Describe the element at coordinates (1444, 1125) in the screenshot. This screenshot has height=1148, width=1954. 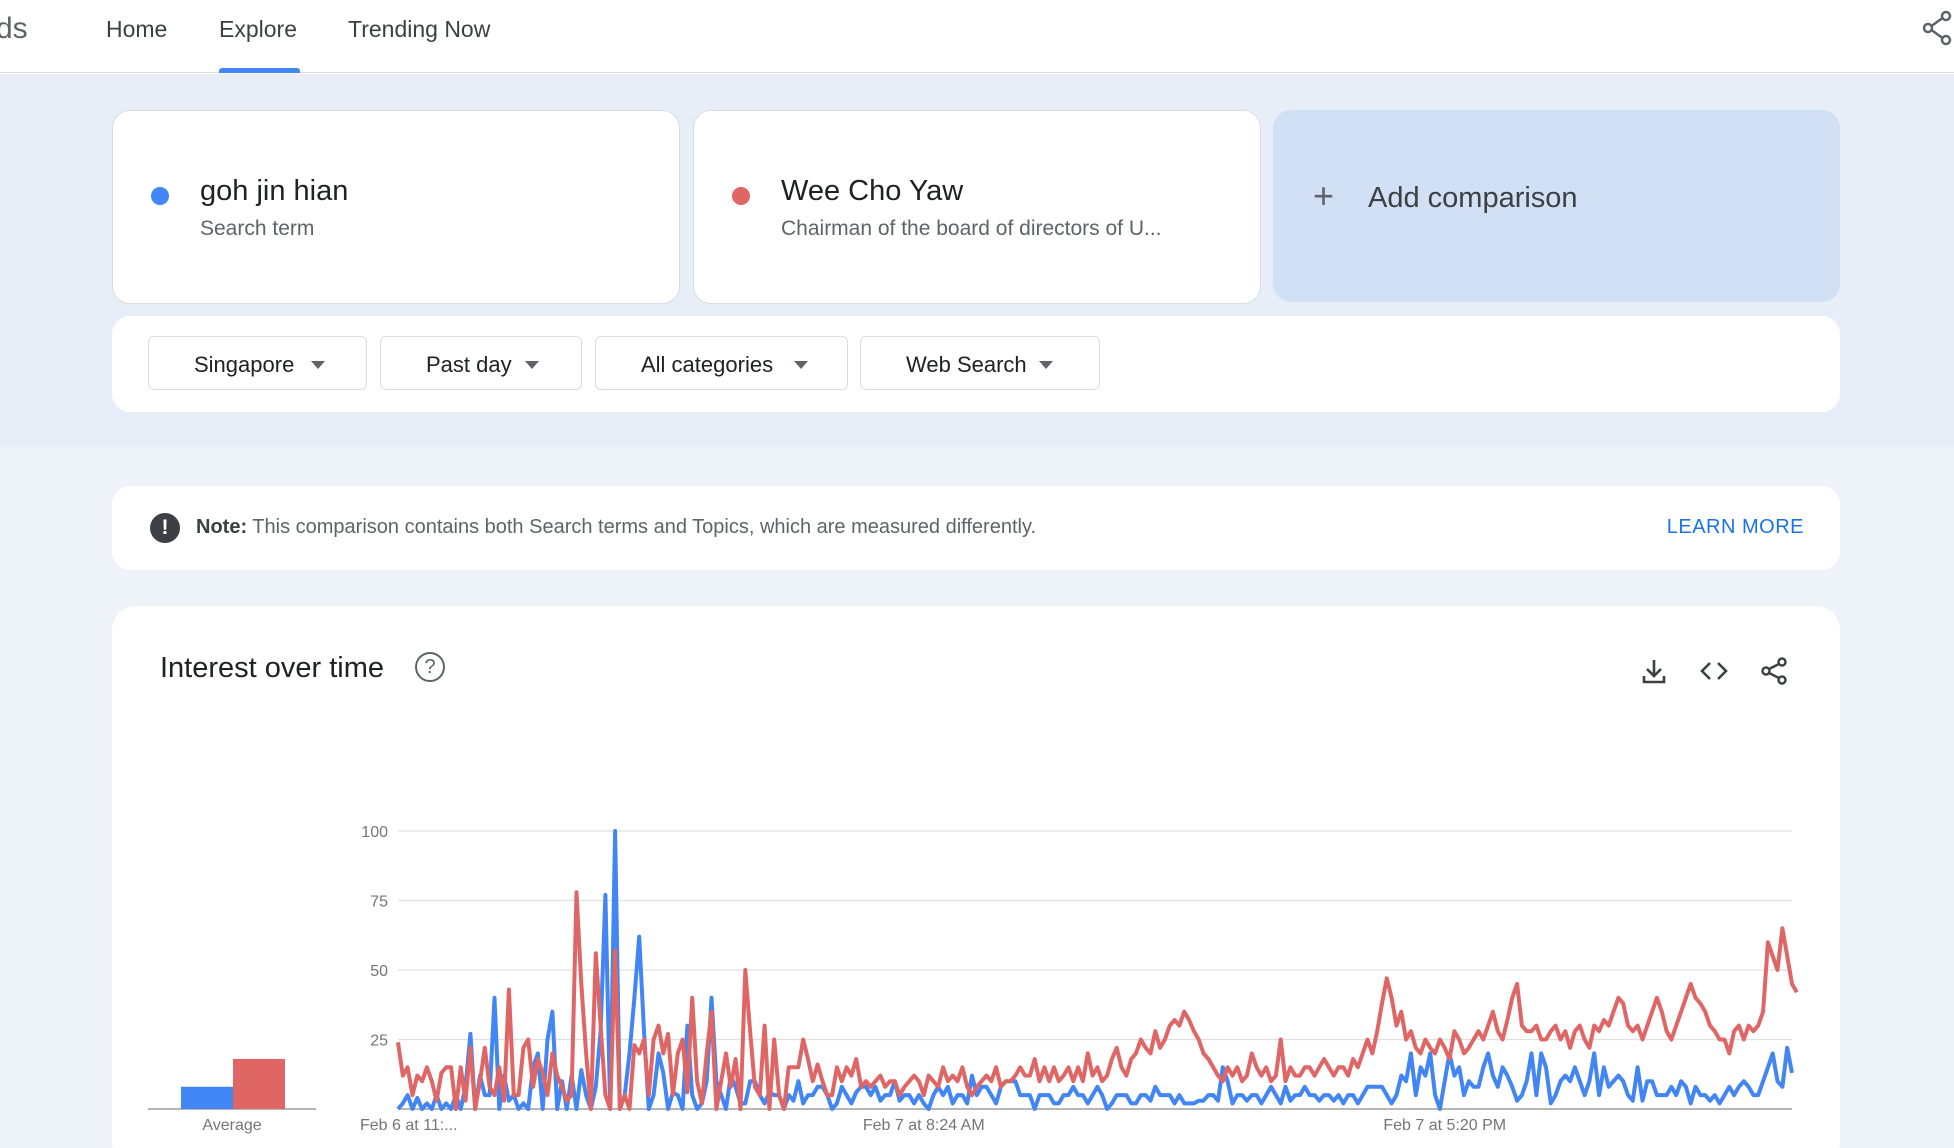
I see `x-tick-label: Feb 7 at 5:20 PM` at that location.